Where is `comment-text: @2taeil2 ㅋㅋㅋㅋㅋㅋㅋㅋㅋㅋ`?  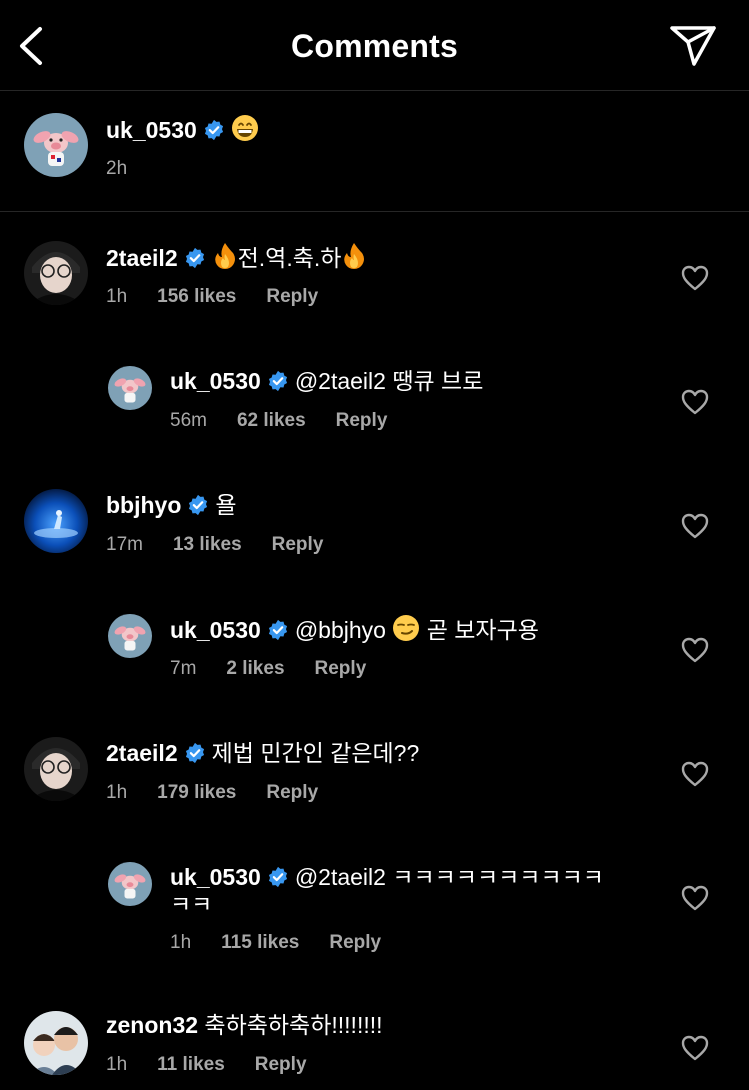 comment-text: @2taeil2 ㅋㅋㅋㅋㅋㅋㅋㅋㅋㅋ is located at coordinates (449, 877).